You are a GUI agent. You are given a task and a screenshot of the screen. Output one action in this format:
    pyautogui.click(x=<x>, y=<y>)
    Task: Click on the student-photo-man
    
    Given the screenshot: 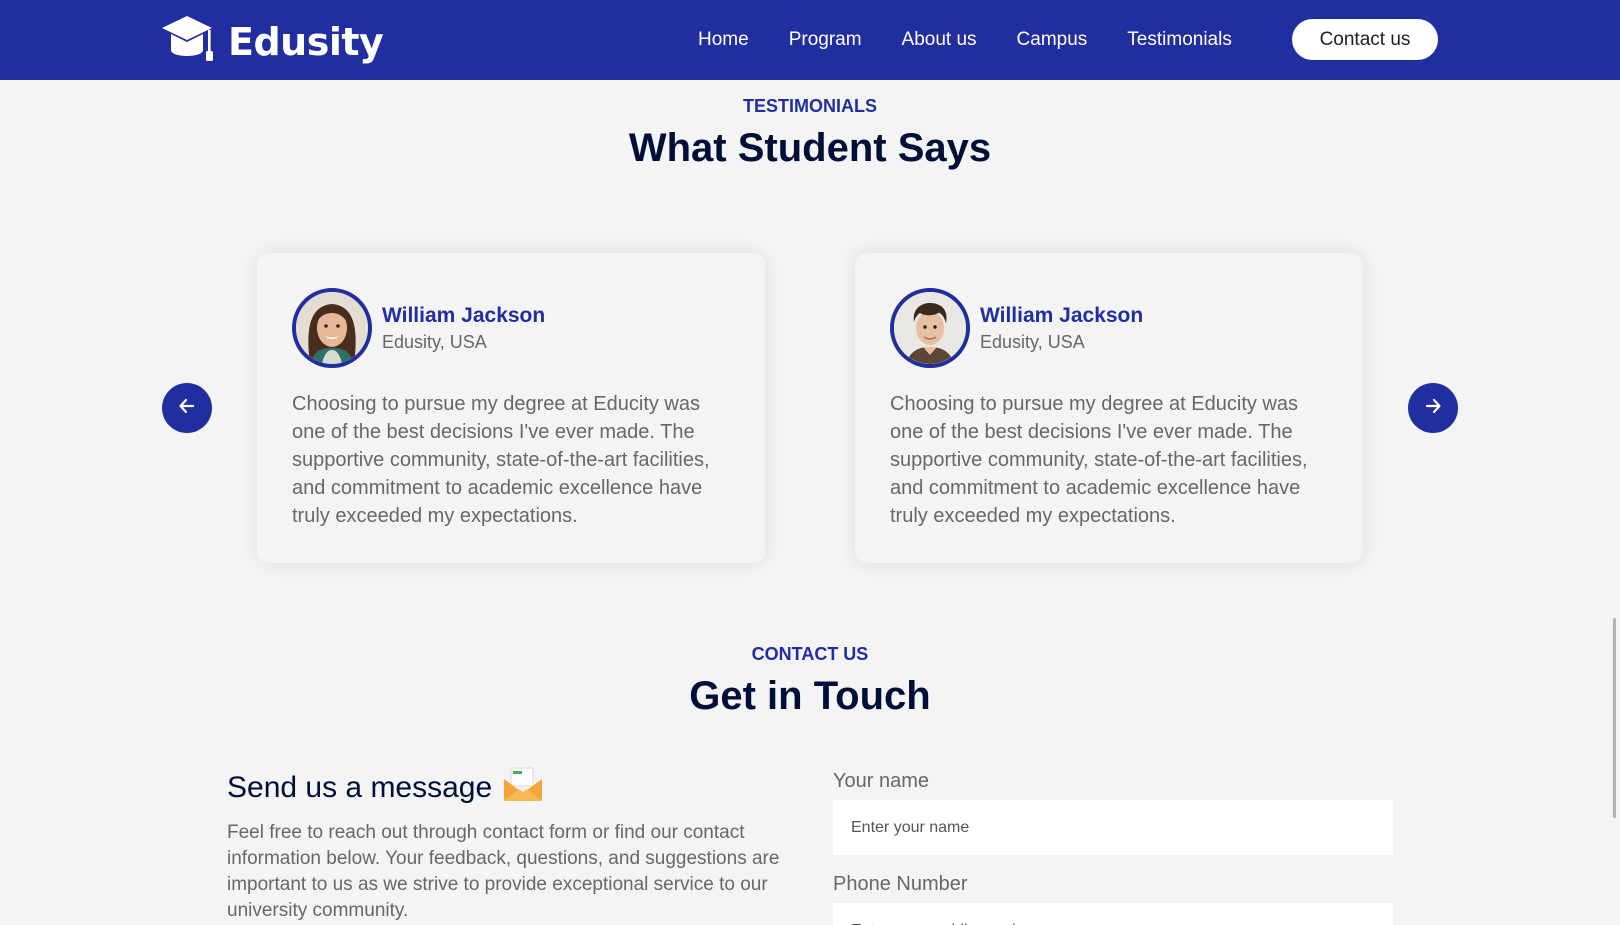 What is the action you would take?
    pyautogui.click(x=930, y=328)
    